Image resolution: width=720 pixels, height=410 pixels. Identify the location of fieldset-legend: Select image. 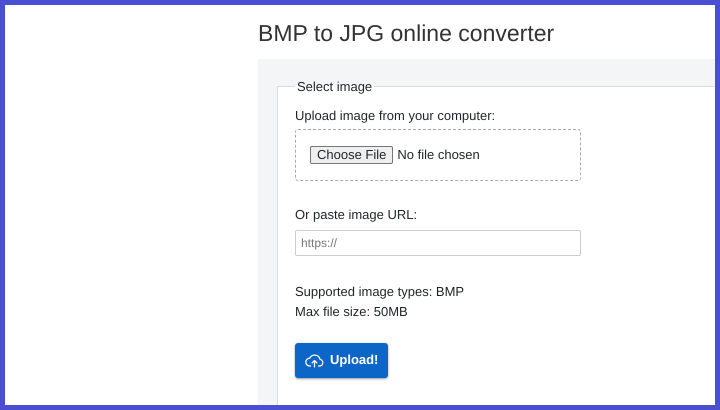
(334, 86).